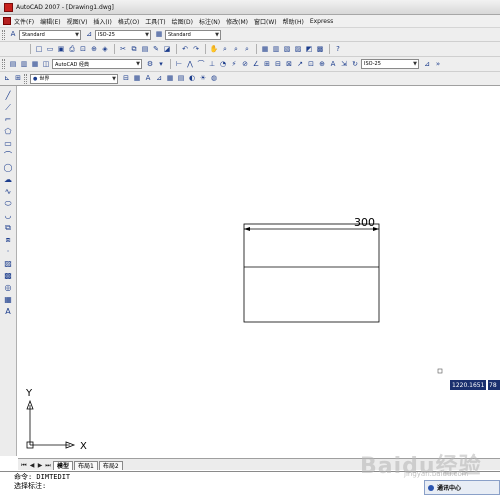 This screenshot has width=500, height=495. What do you see at coordinates (338, 49) in the screenshot?
I see `help-icon: ?` at bounding box center [338, 49].